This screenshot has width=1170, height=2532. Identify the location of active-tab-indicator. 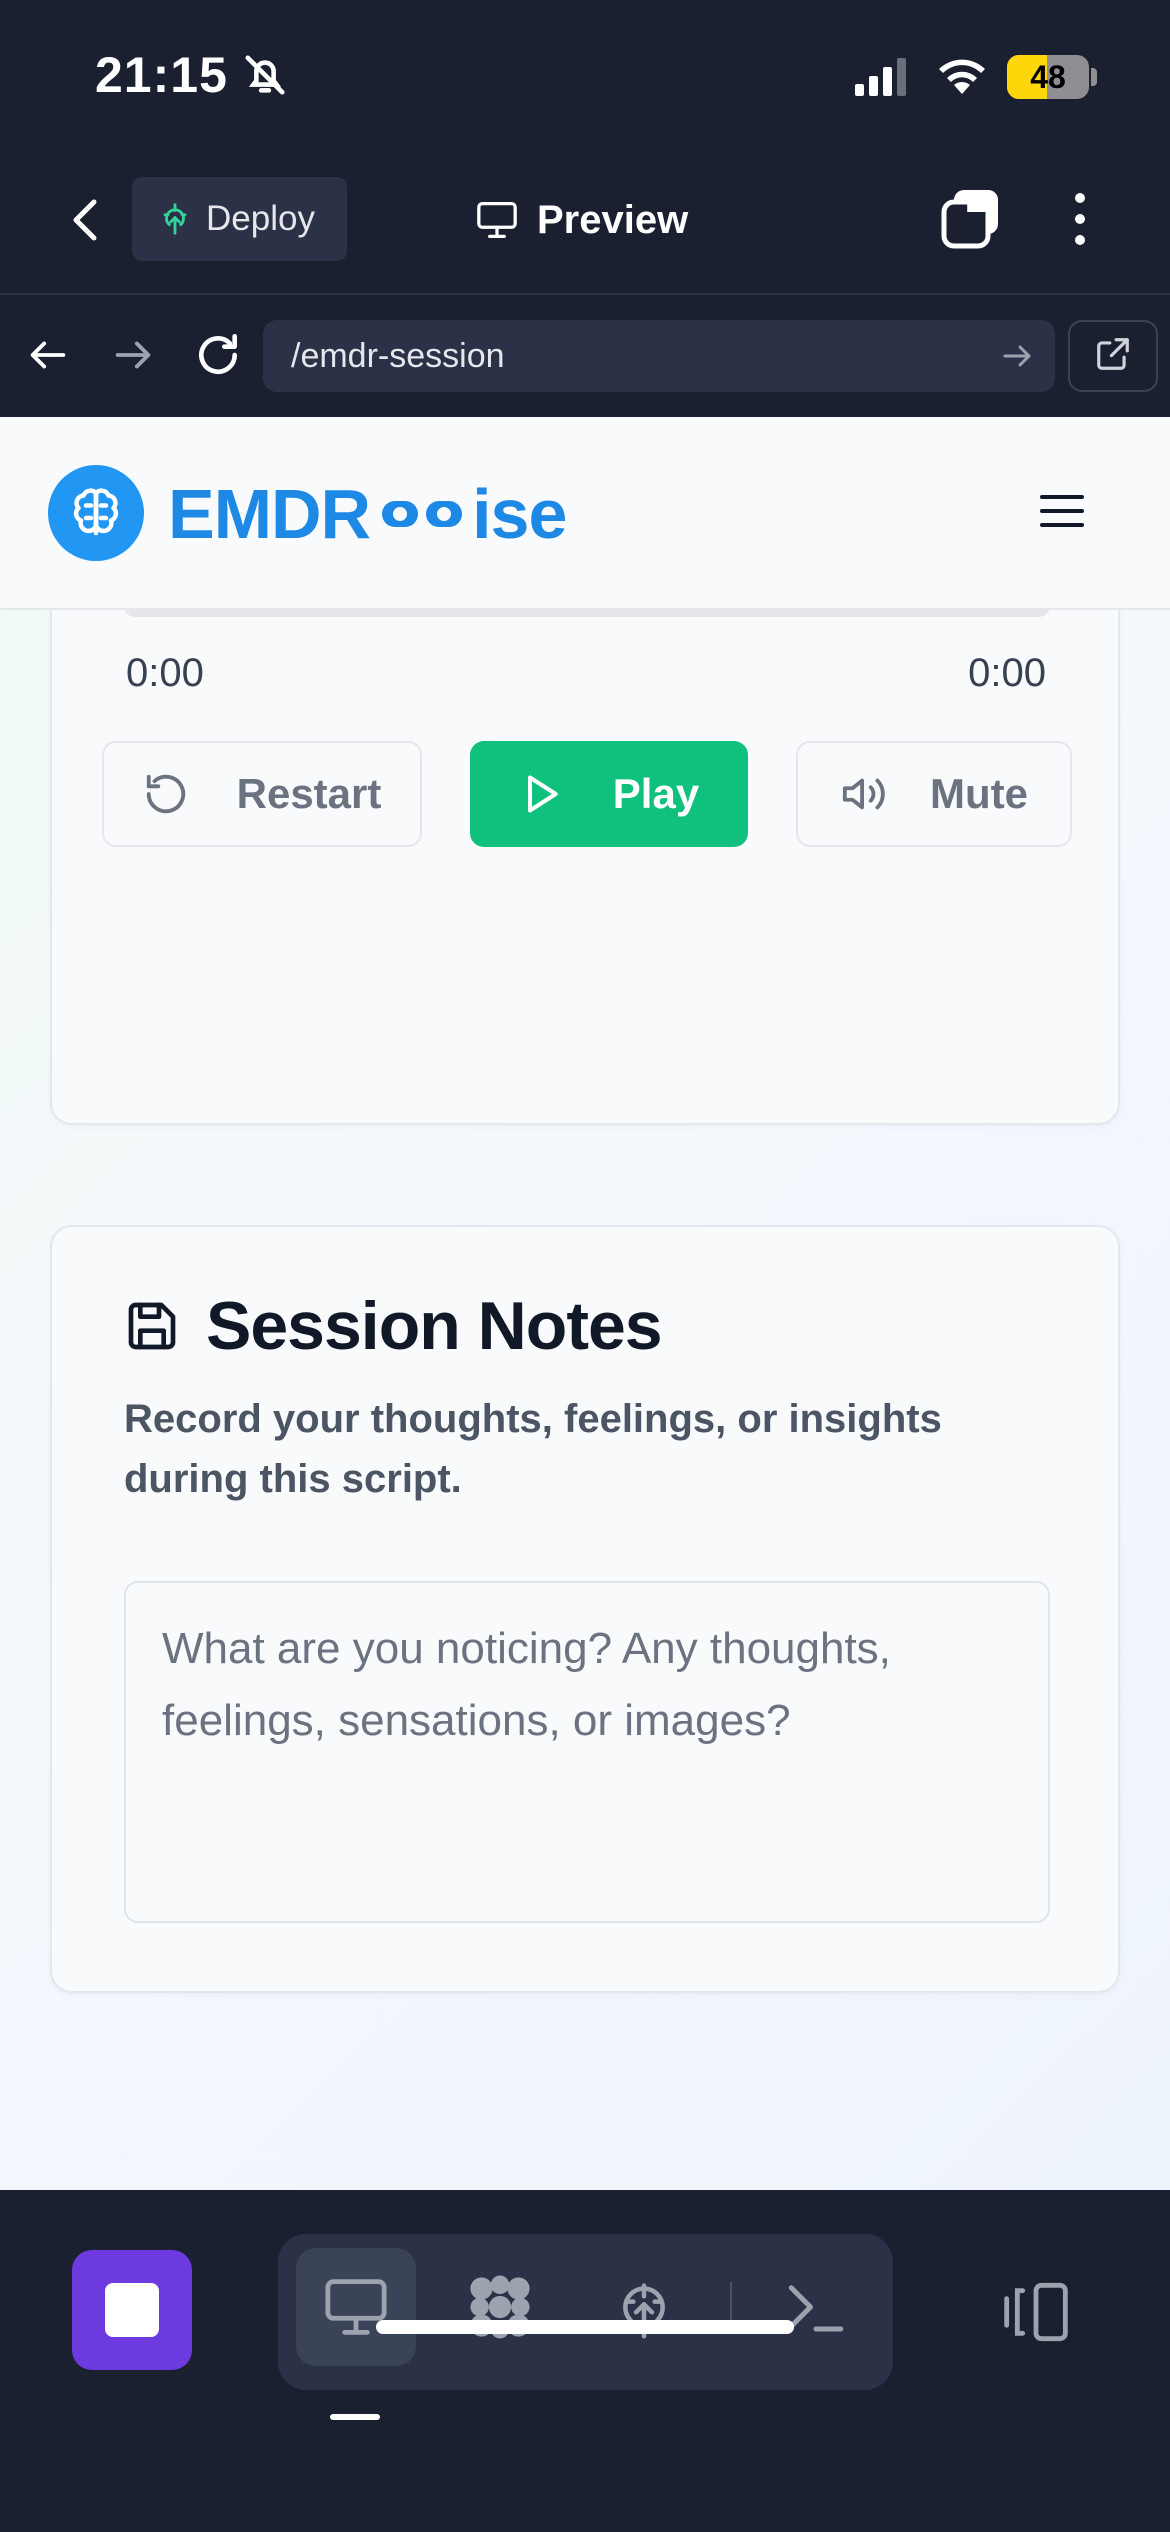
(355, 2417).